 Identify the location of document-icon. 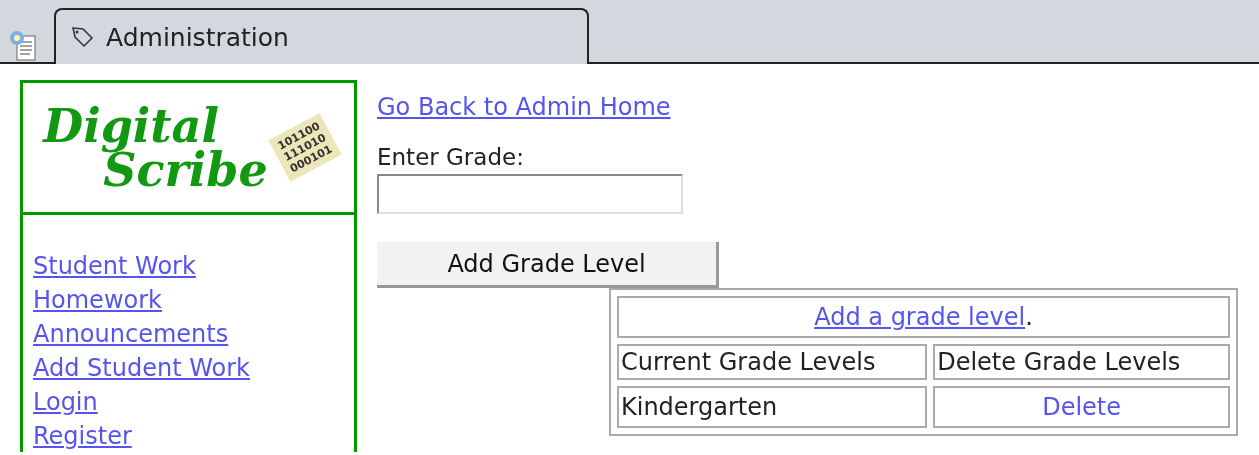
(23, 46).